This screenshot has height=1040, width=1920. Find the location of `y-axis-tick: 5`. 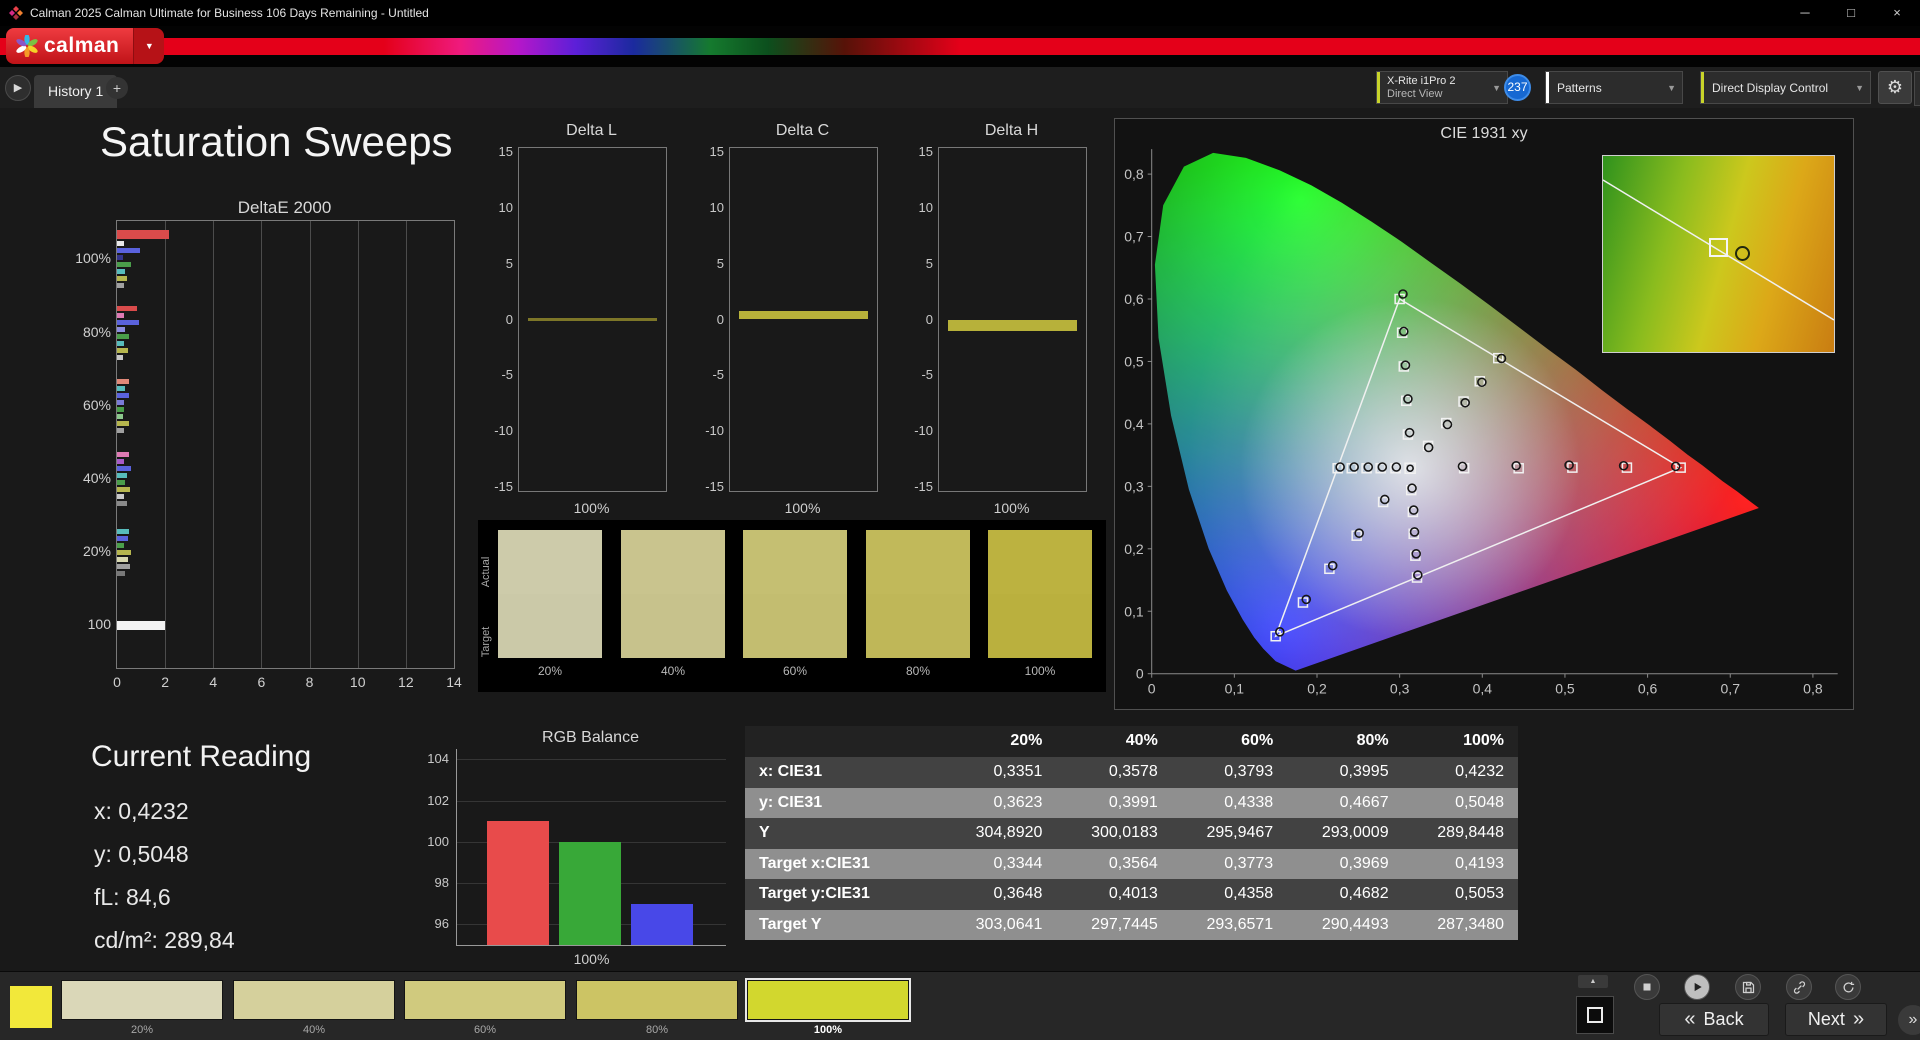

y-axis-tick: 5 is located at coordinates (720, 263).